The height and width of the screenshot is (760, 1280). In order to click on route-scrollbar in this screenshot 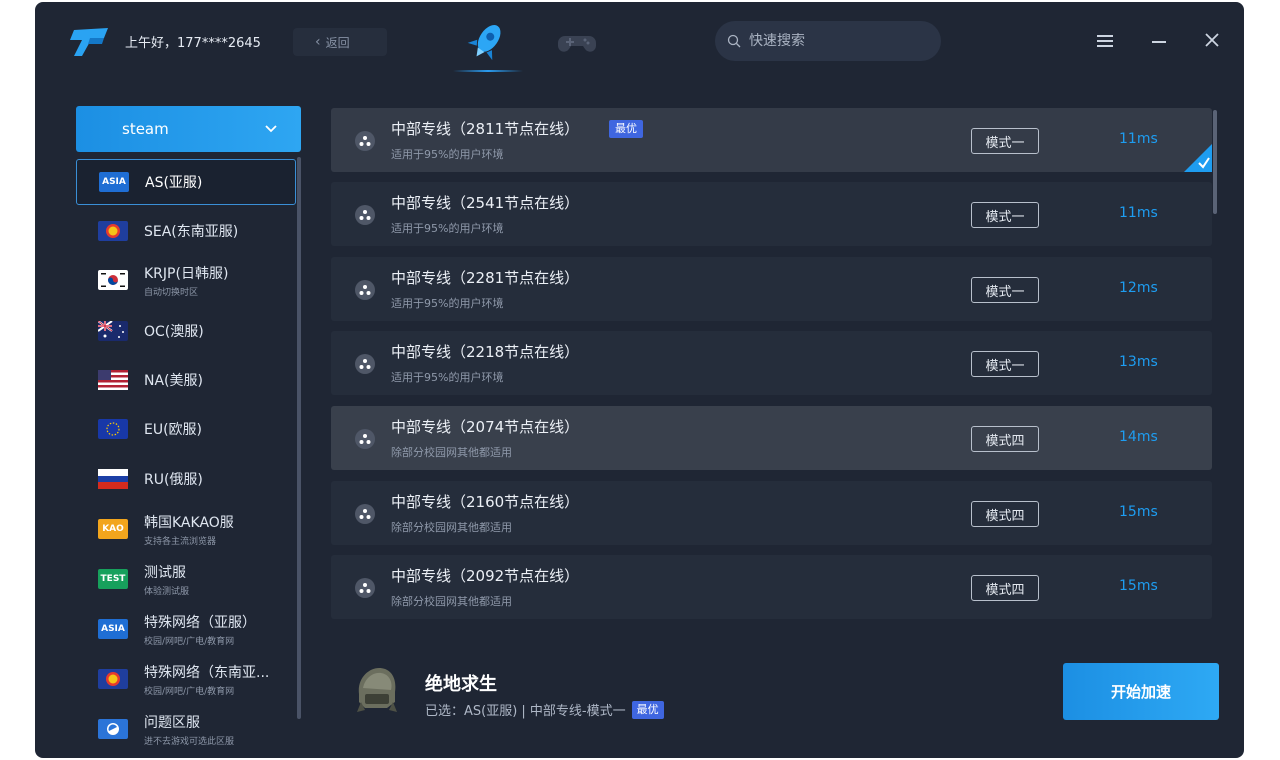, I will do `click(1215, 162)`.